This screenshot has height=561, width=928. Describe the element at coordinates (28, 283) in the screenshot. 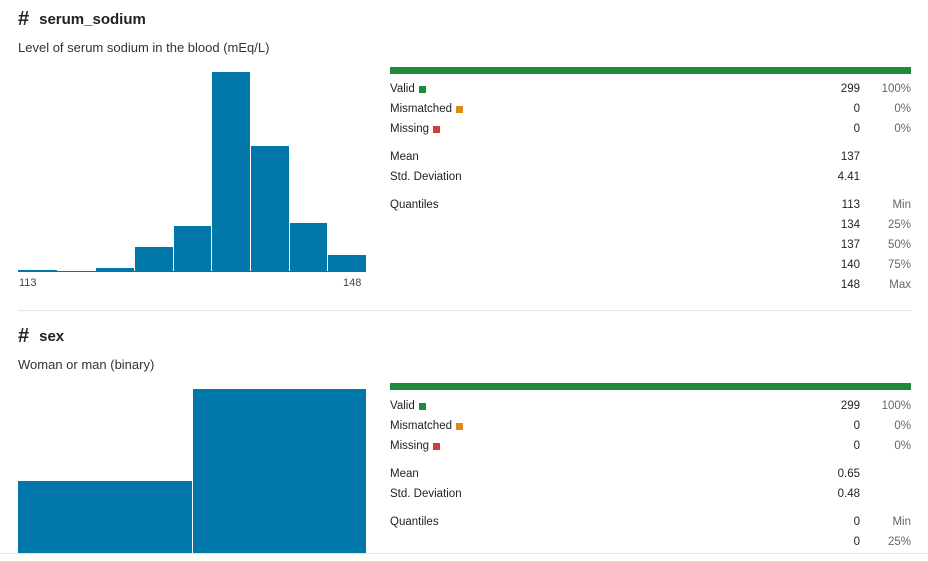

I see `histogram-axis-min: 113` at that location.